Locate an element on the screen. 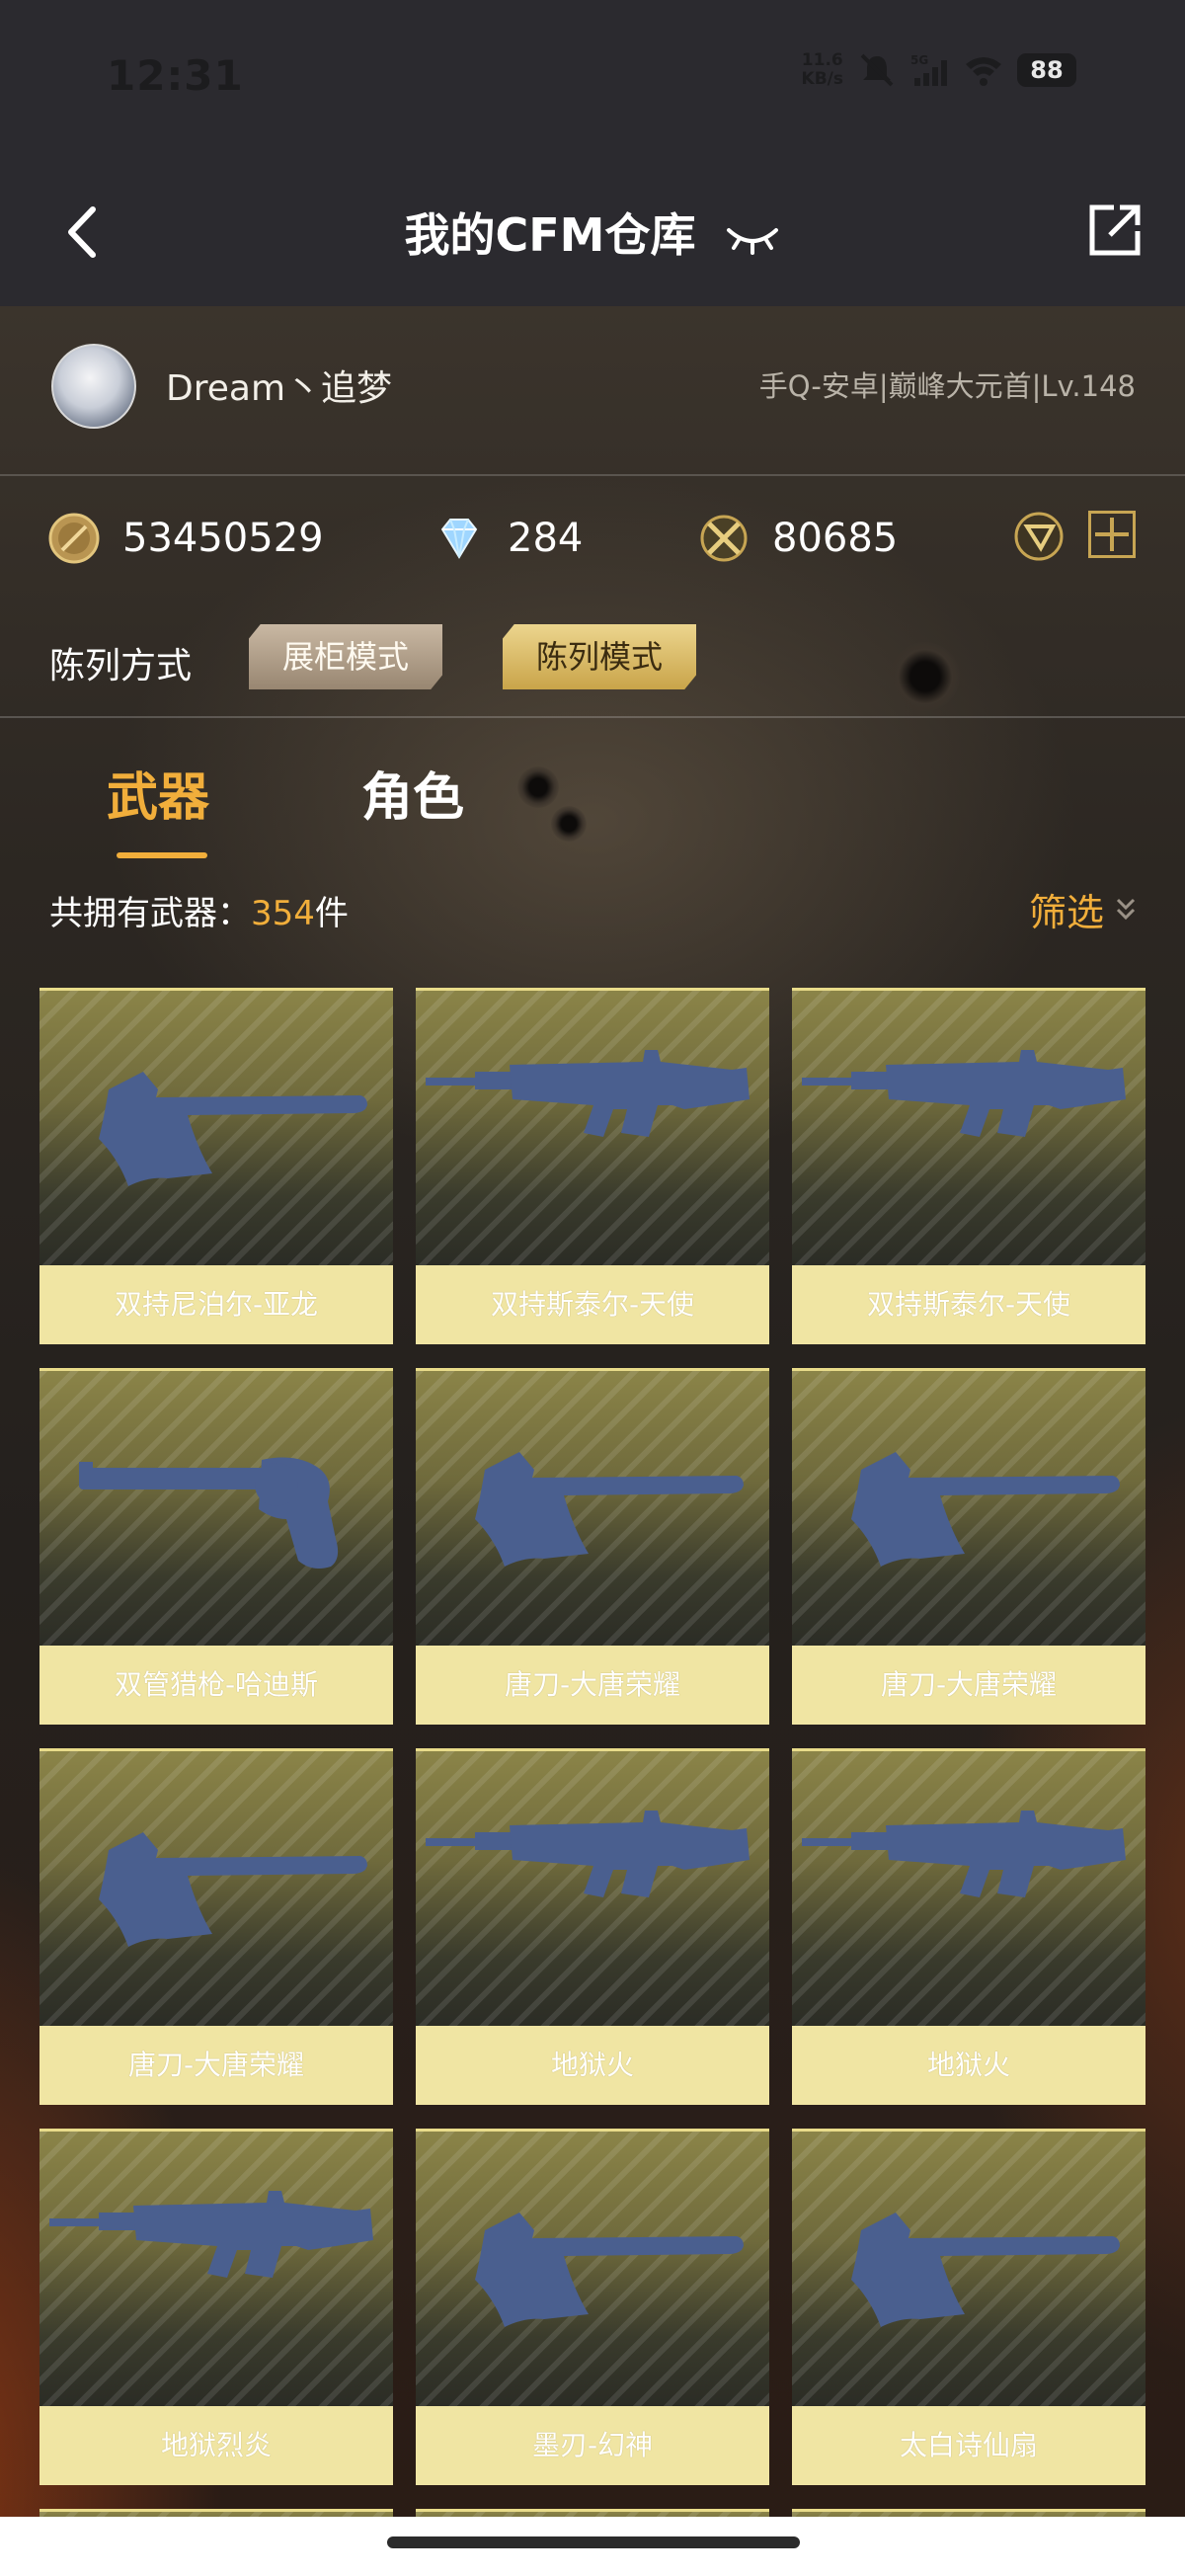 This screenshot has width=1185, height=2576. currency-row: 53450529 284 80685 is located at coordinates (592, 538).